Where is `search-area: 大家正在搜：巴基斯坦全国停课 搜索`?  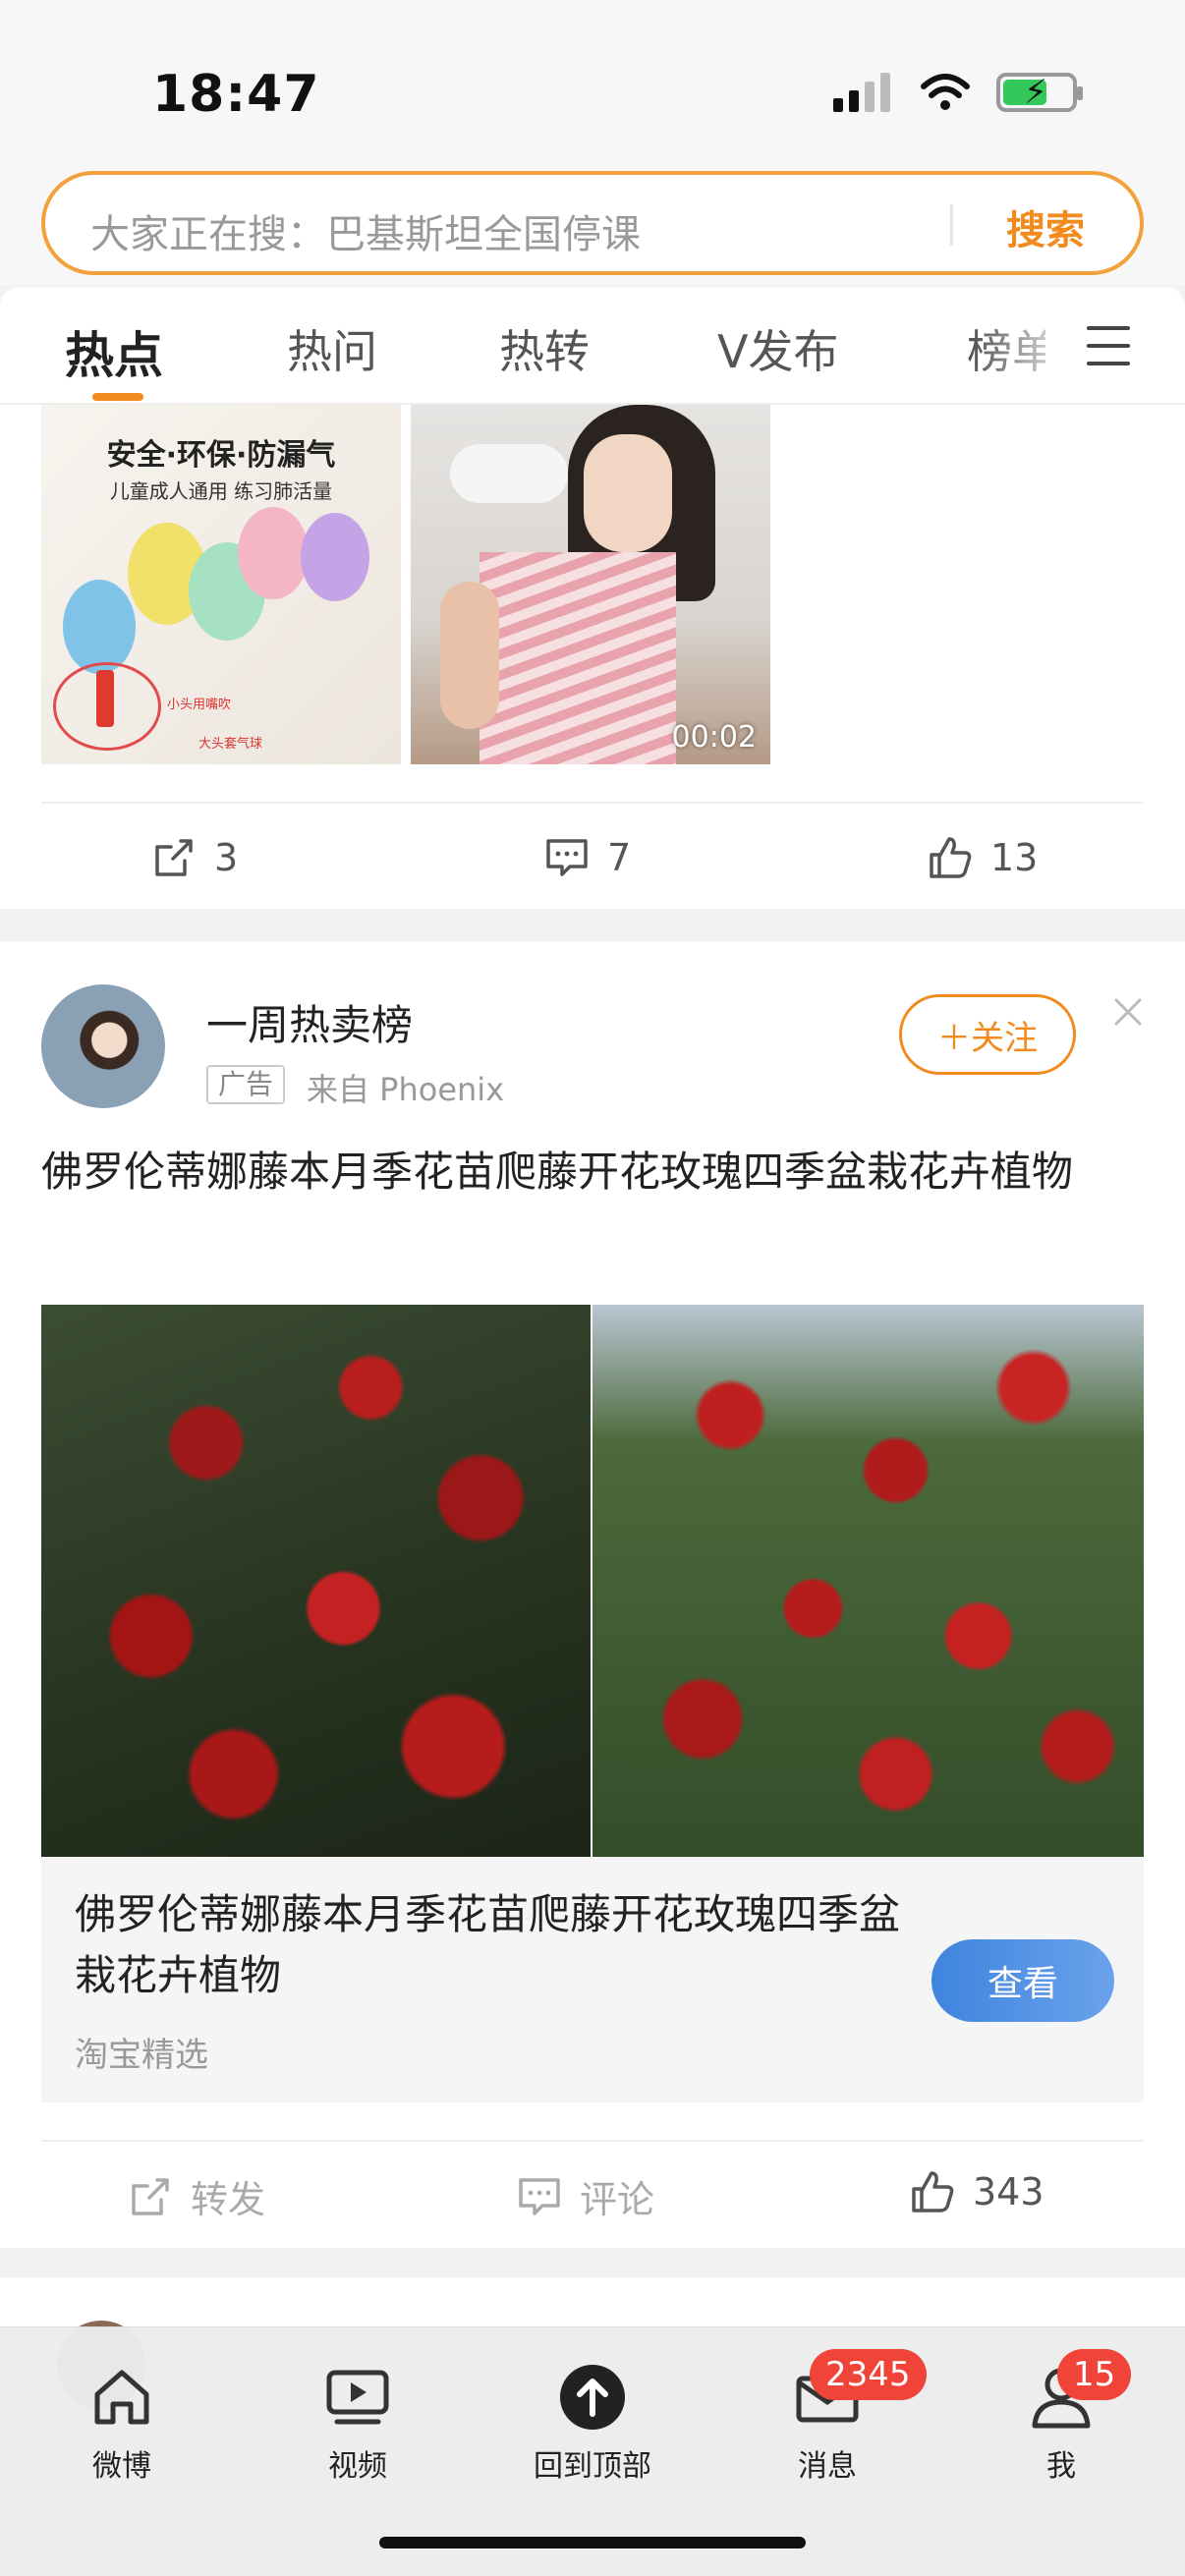
search-area: 大家正在搜：巴基斯坦全国停课 搜索 is located at coordinates (592, 221).